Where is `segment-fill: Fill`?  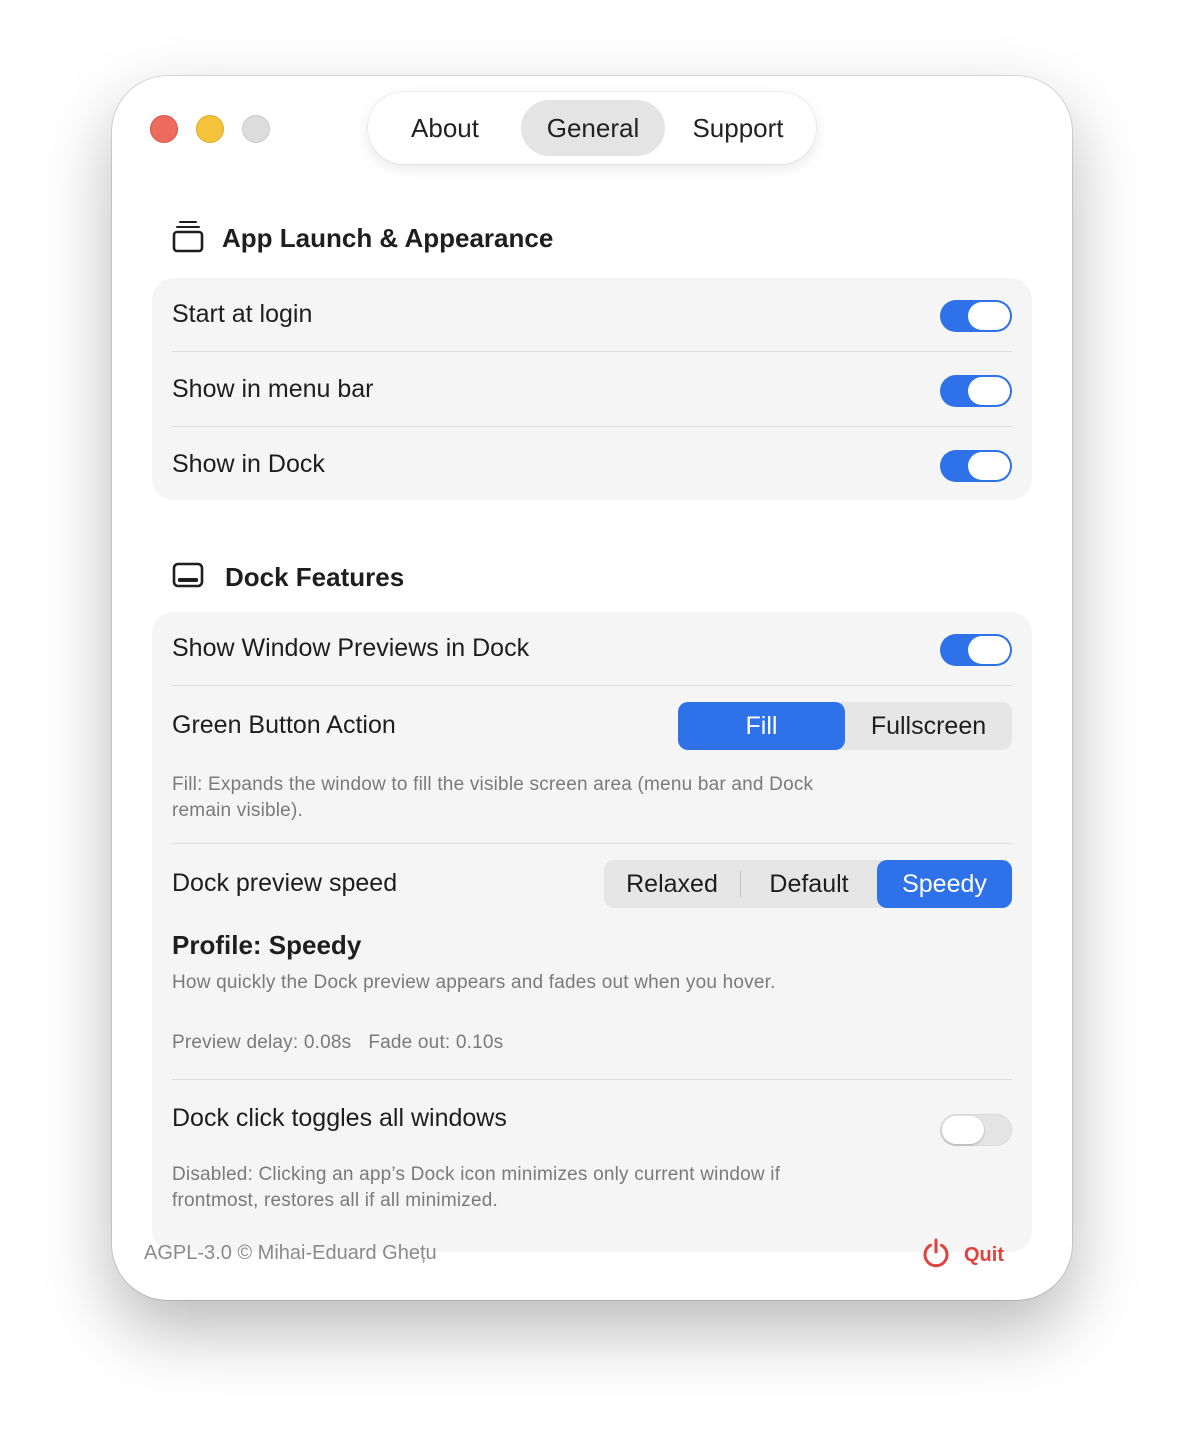
segment-fill: Fill is located at coordinates (761, 726).